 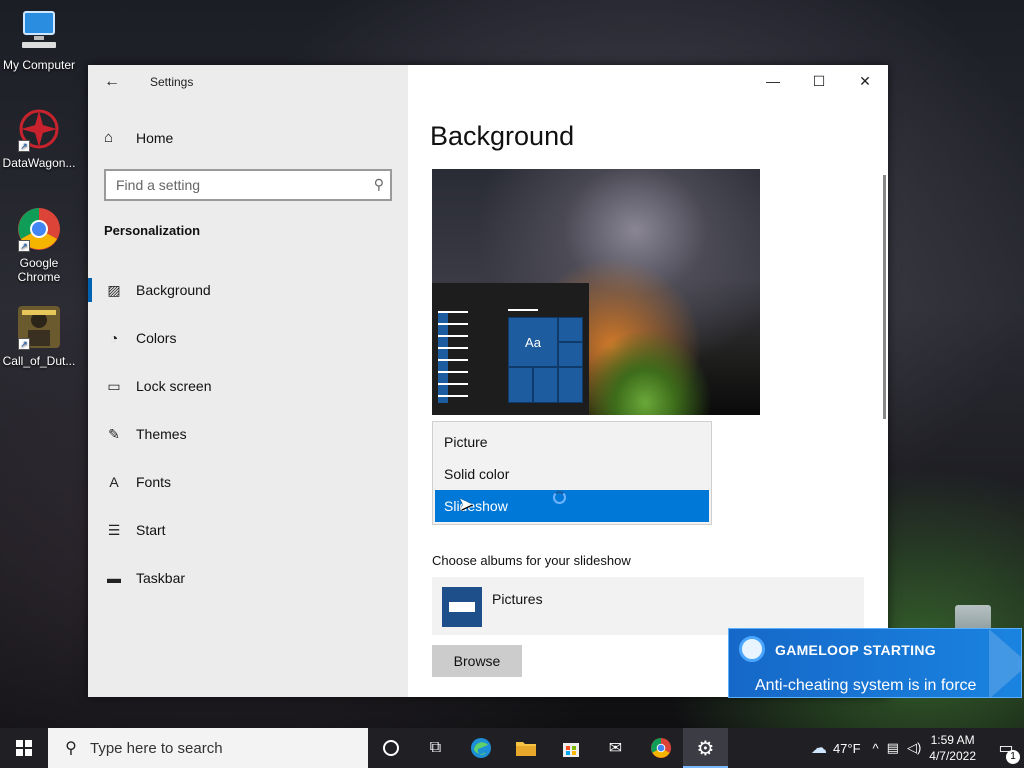 I want to click on option-solid-color: Solid color, so click(x=572, y=474).